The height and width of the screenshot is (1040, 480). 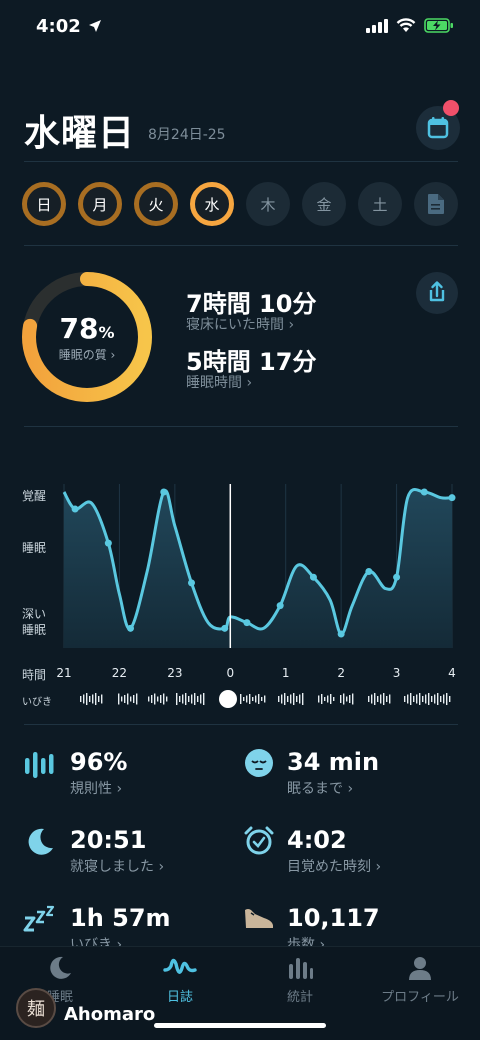 I want to click on x-tick-label: 23, so click(x=175, y=673).